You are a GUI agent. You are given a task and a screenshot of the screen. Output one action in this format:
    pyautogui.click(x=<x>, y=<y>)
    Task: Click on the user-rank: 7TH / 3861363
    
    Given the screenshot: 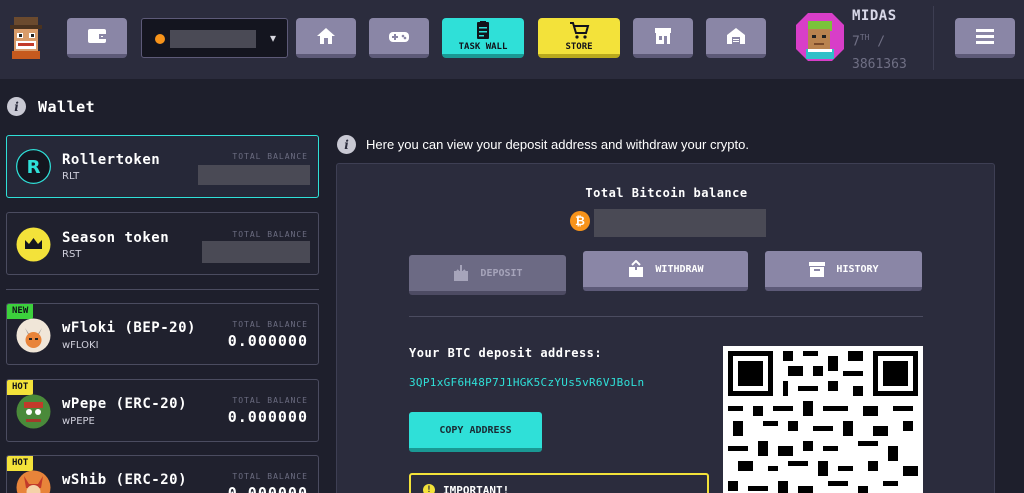 What is the action you would take?
    pyautogui.click(x=879, y=51)
    